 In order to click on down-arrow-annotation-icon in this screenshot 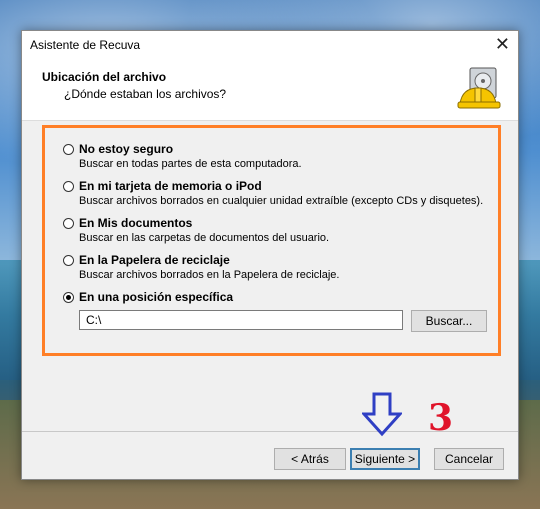, I will do `click(382, 414)`.